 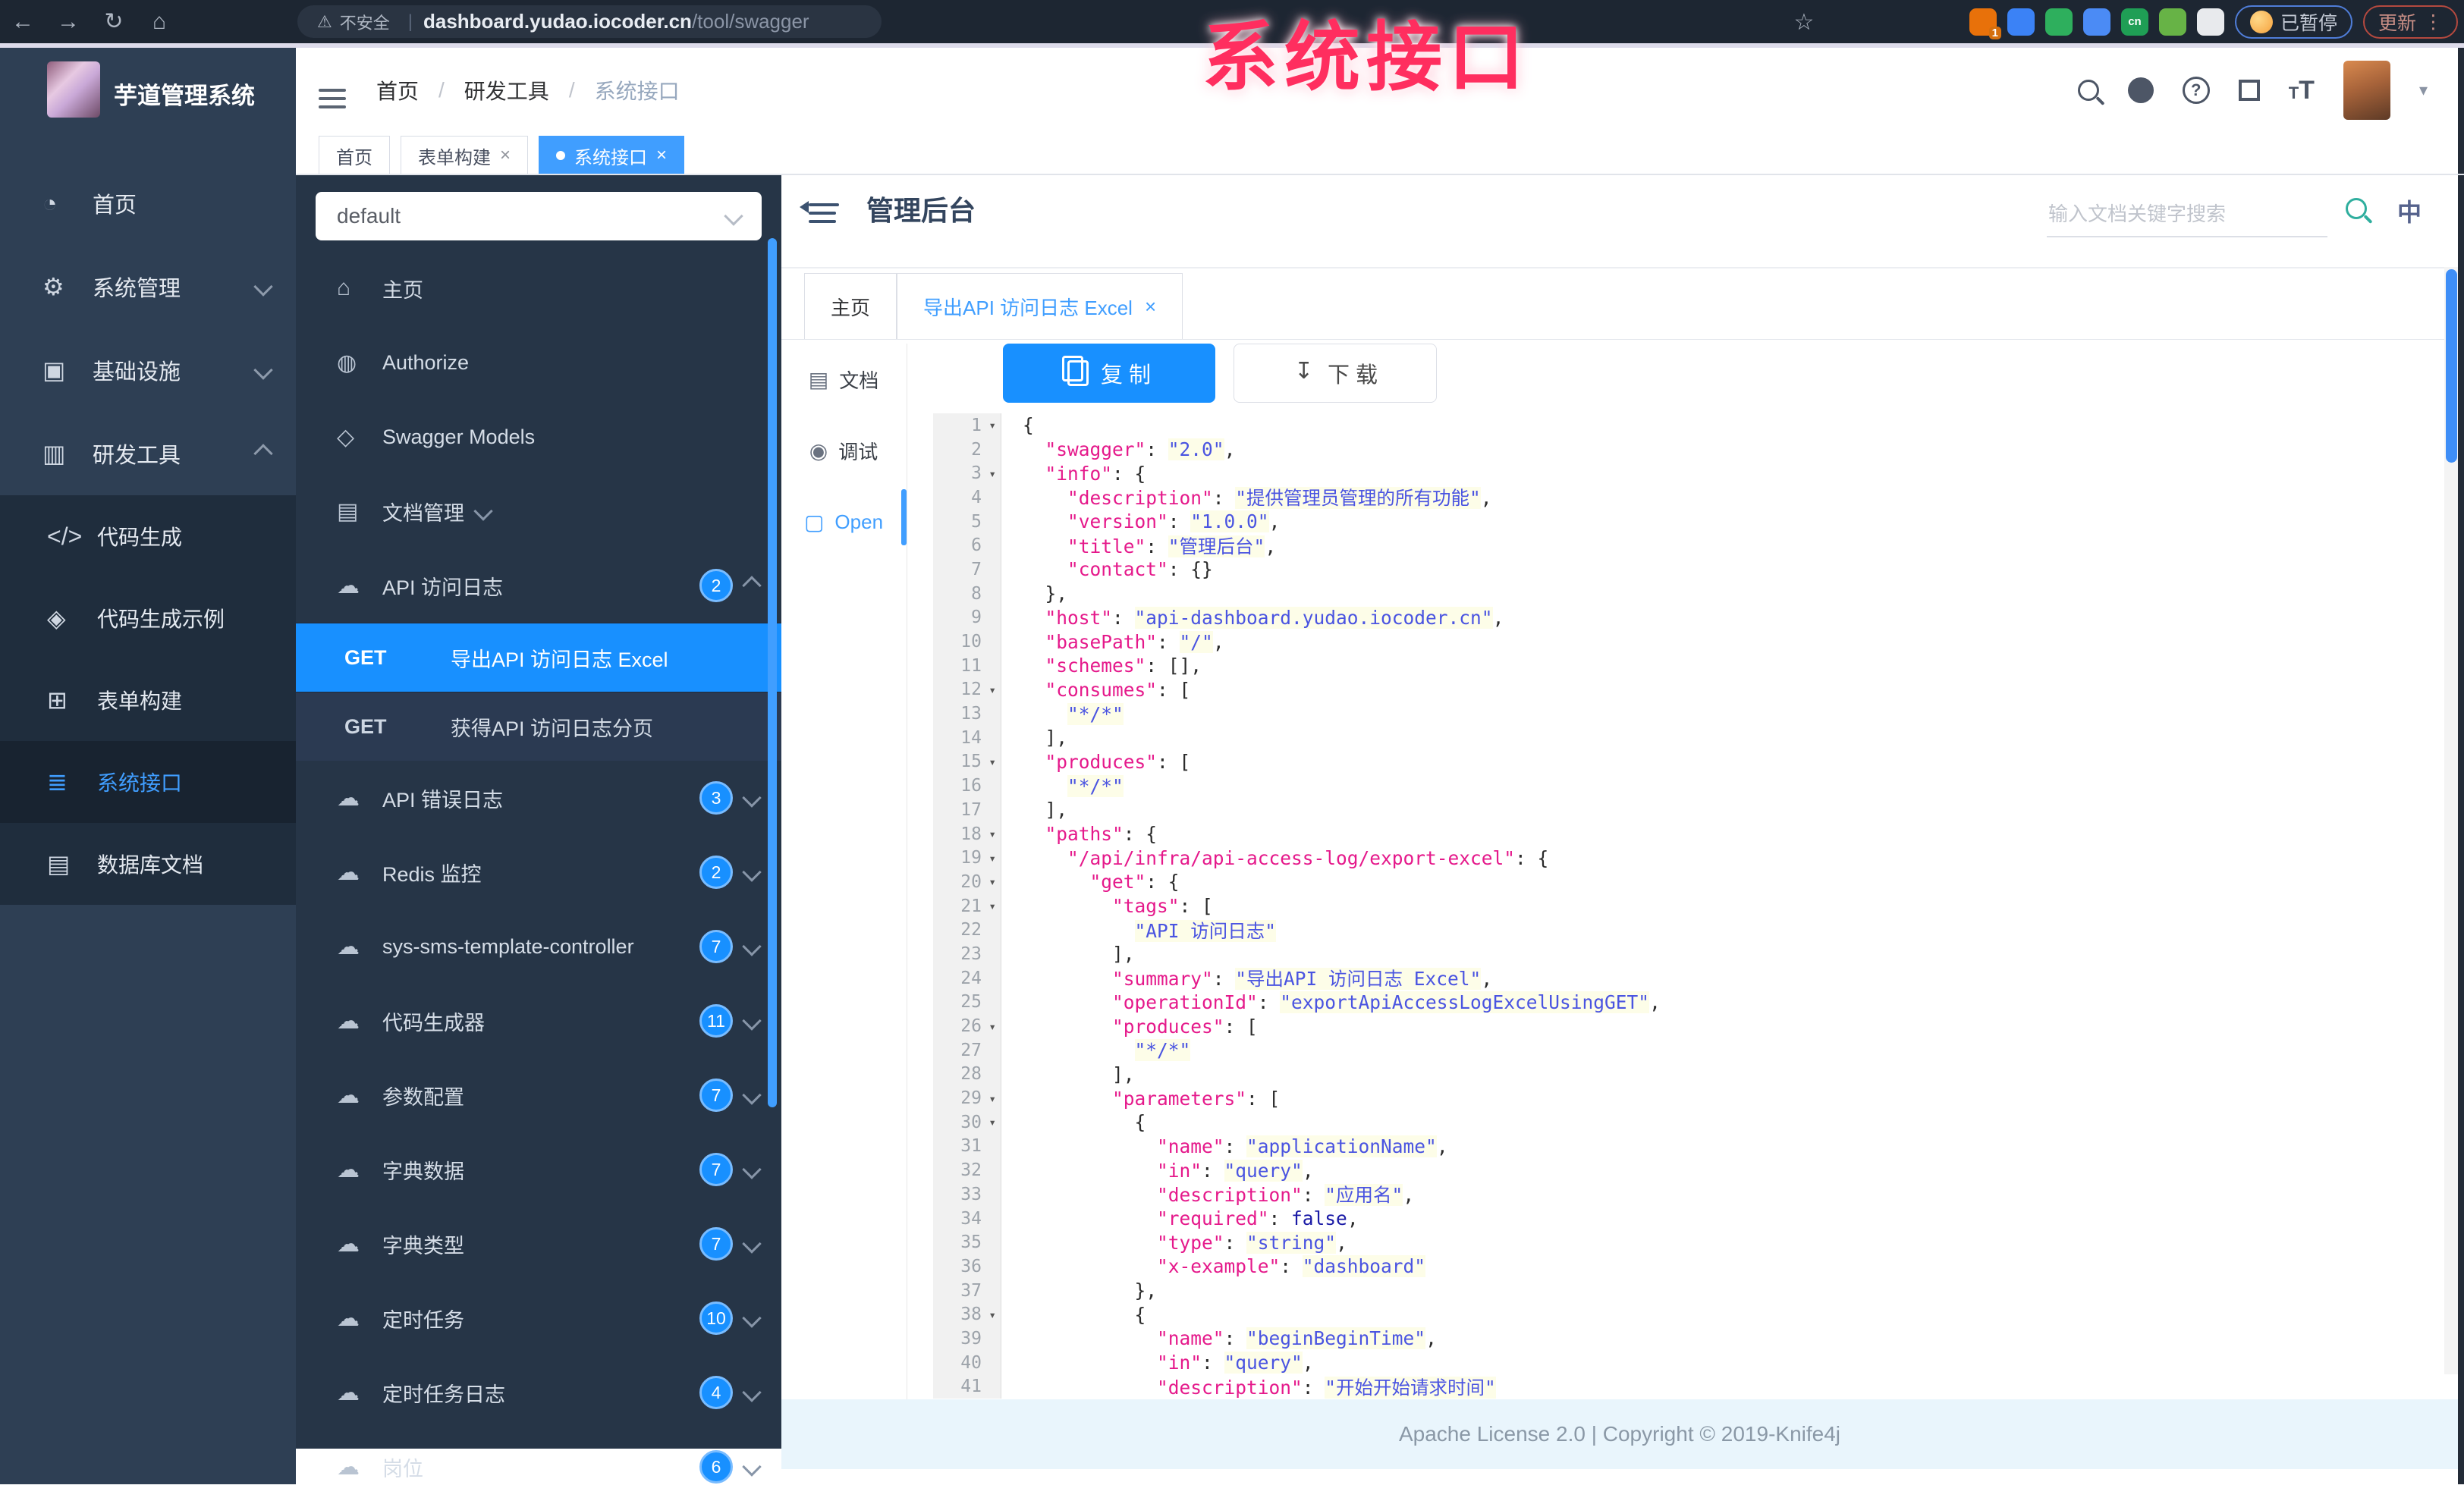 What do you see at coordinates (159, 22) in the screenshot?
I see `home-icon: ⌂` at bounding box center [159, 22].